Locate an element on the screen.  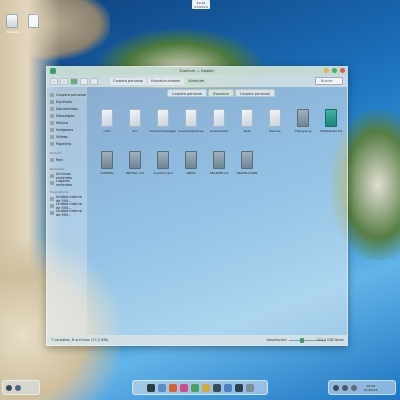
folder-item: themes is located at coordinates (275, 124).